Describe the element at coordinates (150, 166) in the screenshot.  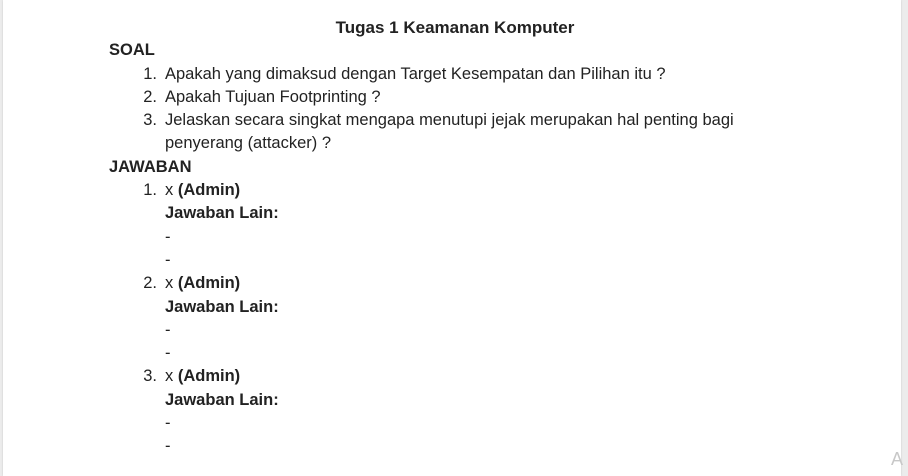
I see `jawaban-heading: JAWABAN` at that location.